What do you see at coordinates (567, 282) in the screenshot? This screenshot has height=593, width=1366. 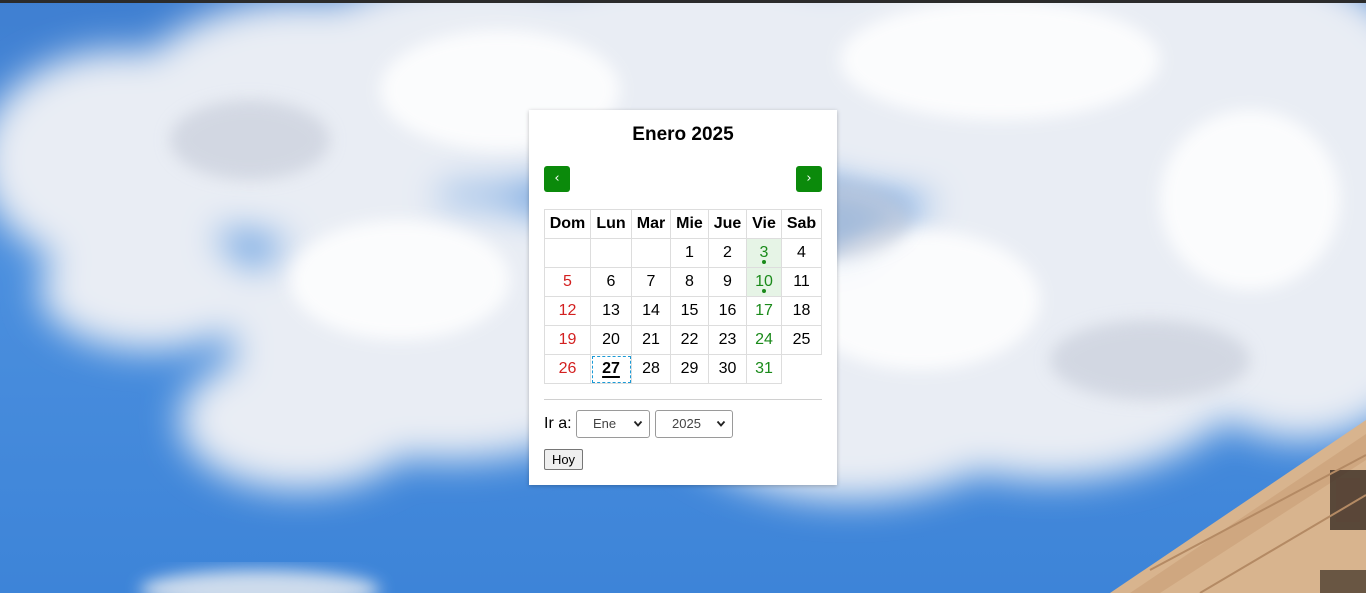 I see `calendar-day: 5` at bounding box center [567, 282].